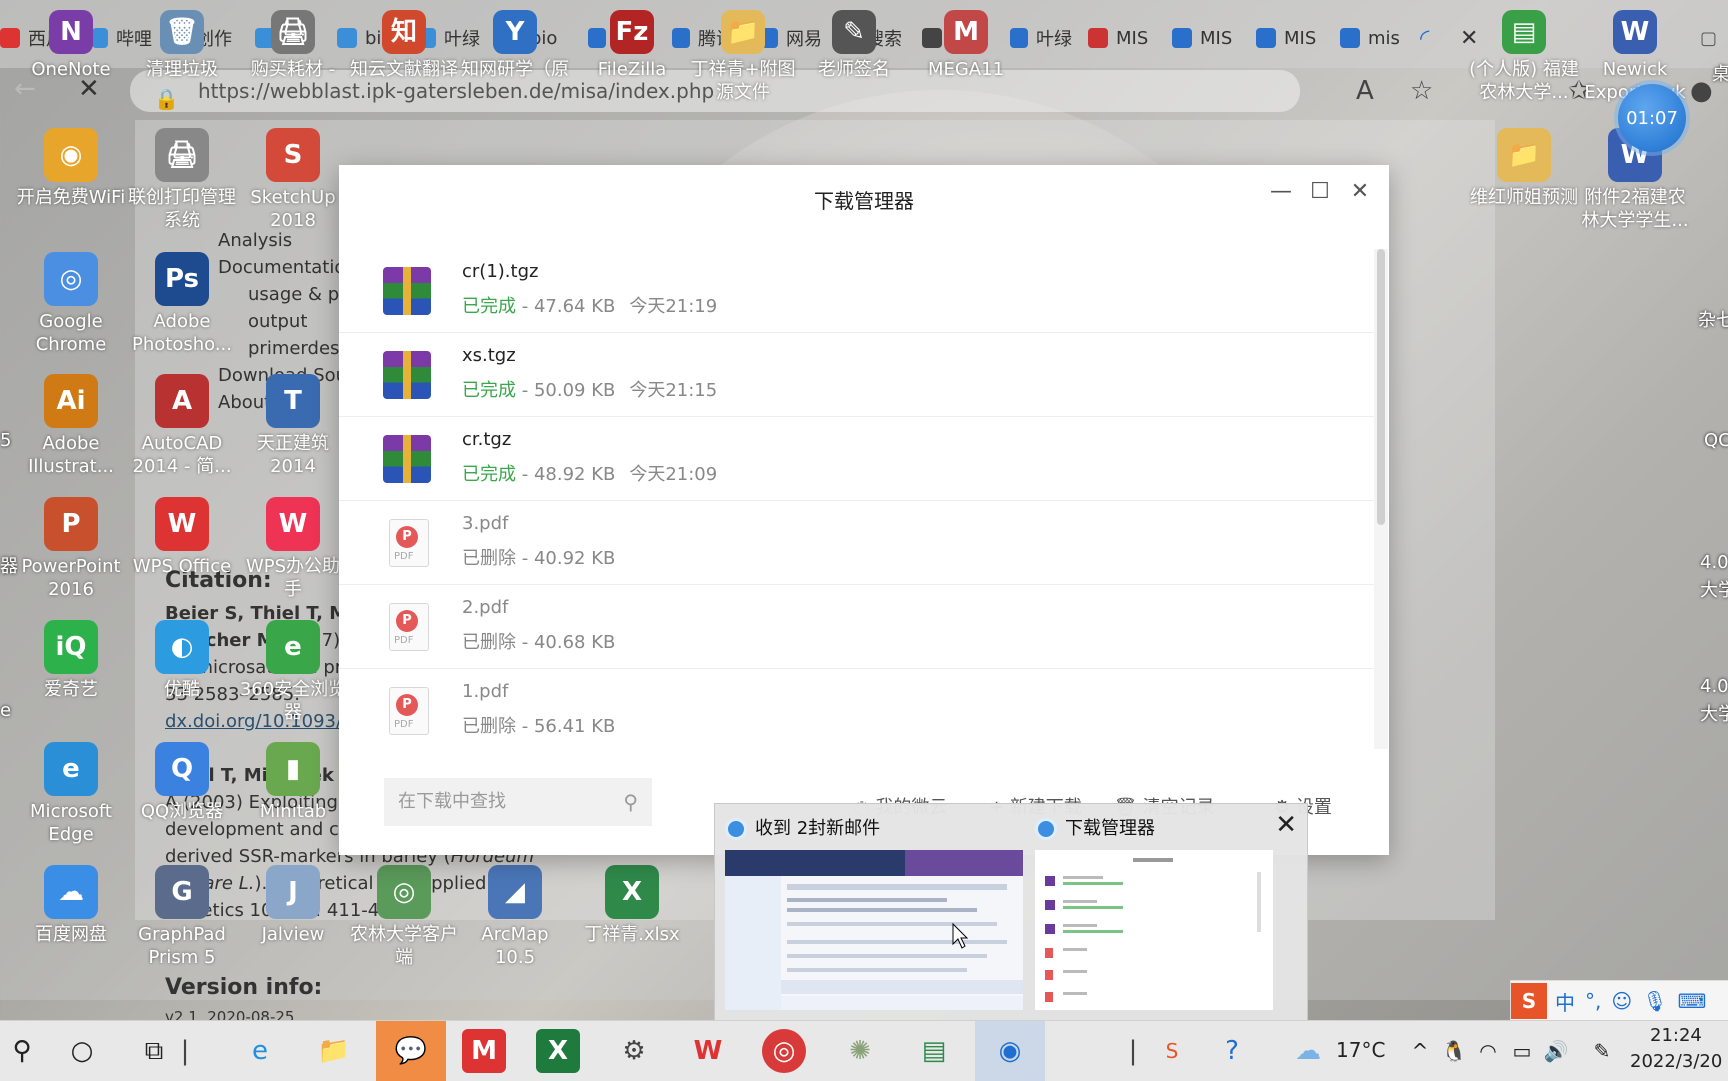 This screenshot has width=1728, height=1081. I want to click on desktop-icon: ◎ 农林大学客户端, so click(404, 917).